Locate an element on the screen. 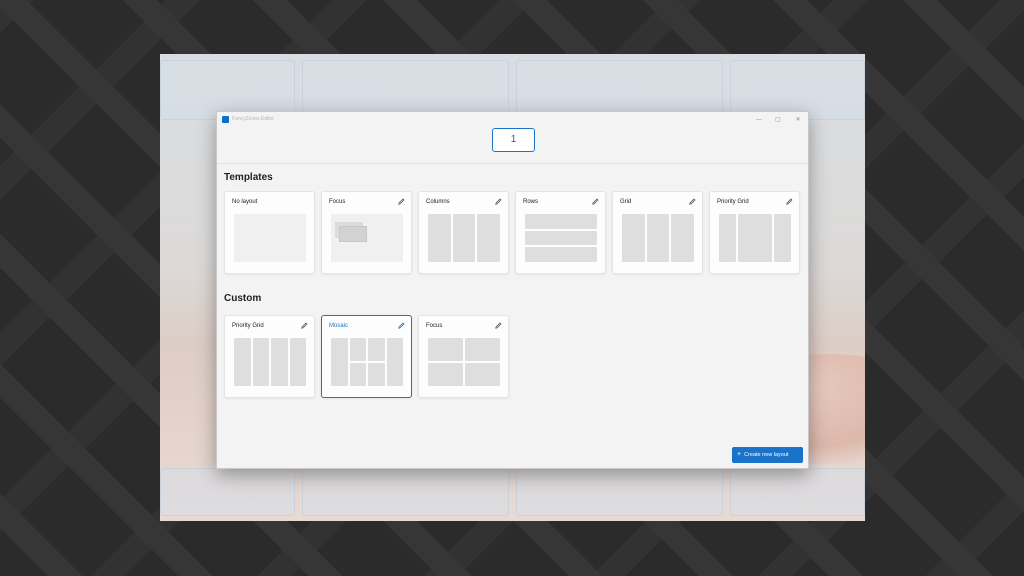 The height and width of the screenshot is (576, 1024). template-card-priority-grid: Priority Grid is located at coordinates (754, 232).